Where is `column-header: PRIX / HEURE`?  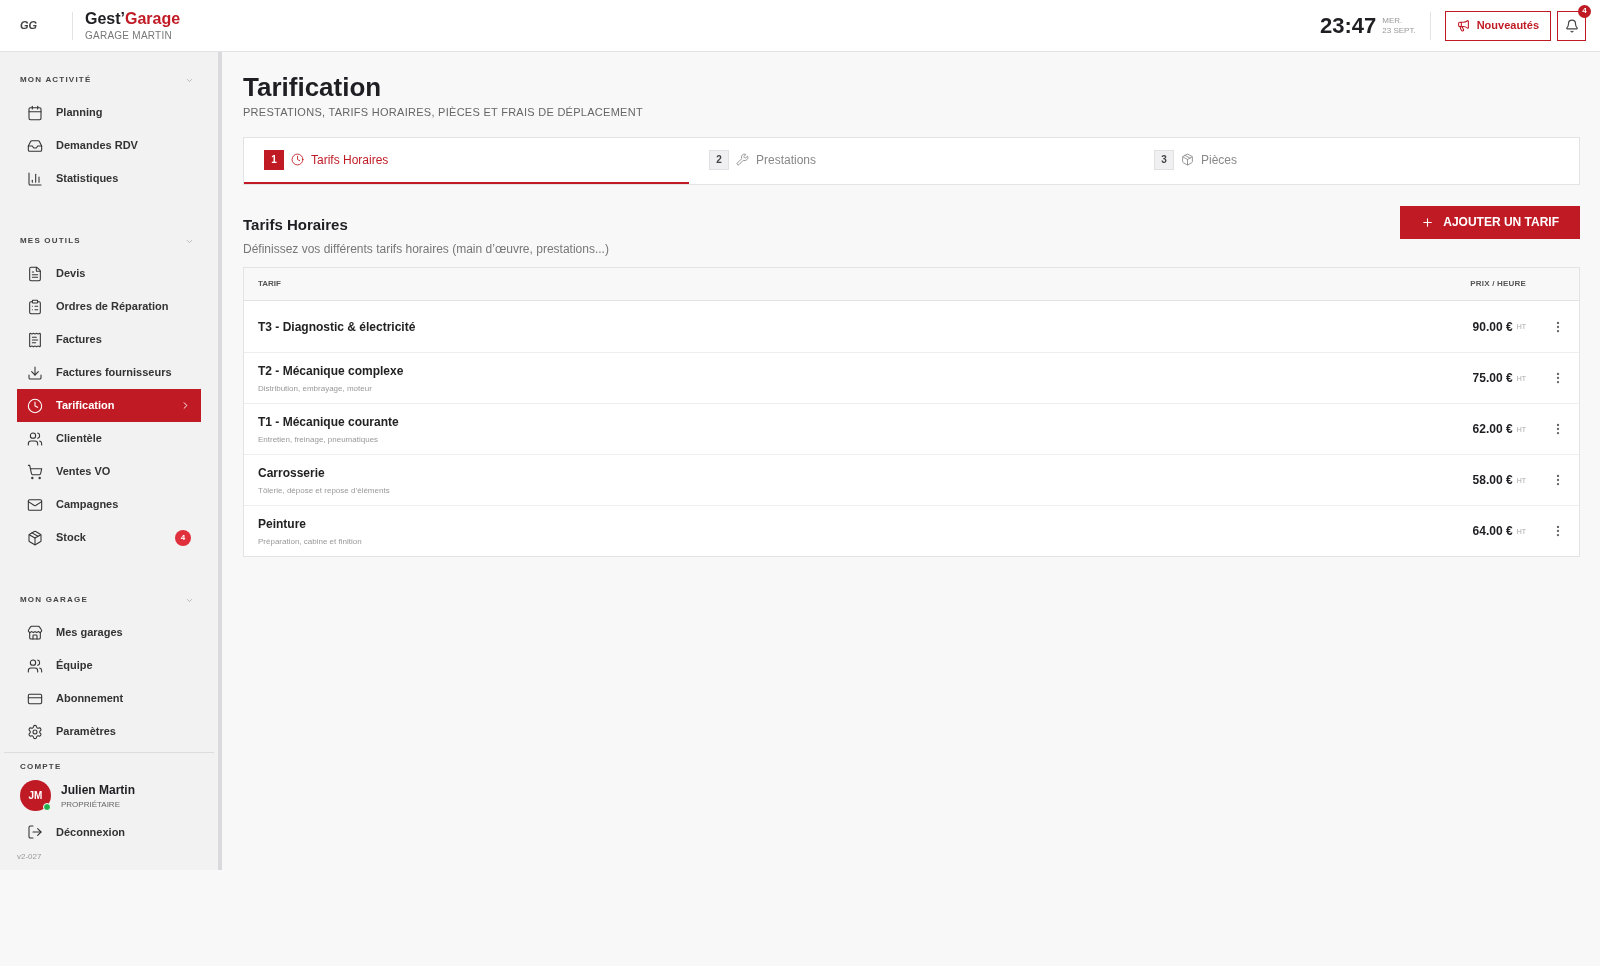 column-header: PRIX / HEURE is located at coordinates (1498, 284).